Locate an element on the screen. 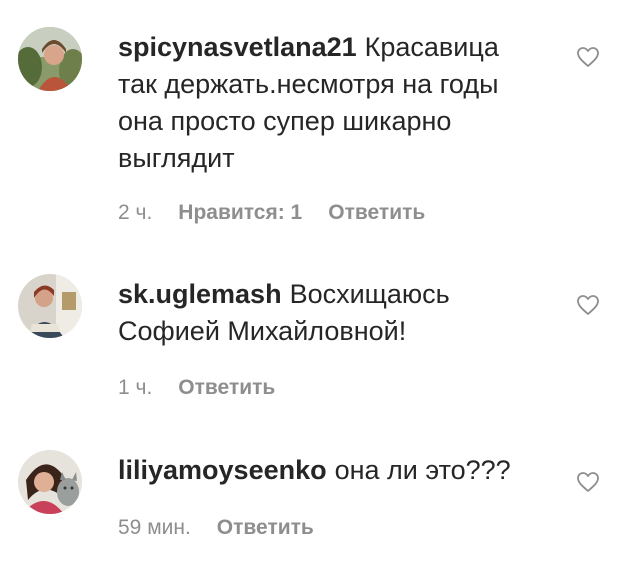 This screenshot has height=584, width=634. comment-meta: 2 ч. Нравится: 1 Ответить is located at coordinates (284, 213).